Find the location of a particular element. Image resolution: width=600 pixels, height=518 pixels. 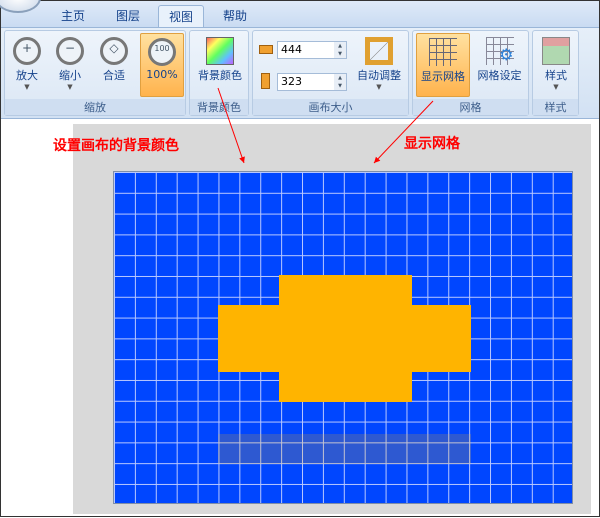

annotation-arrows is located at coordinates (325, 125).